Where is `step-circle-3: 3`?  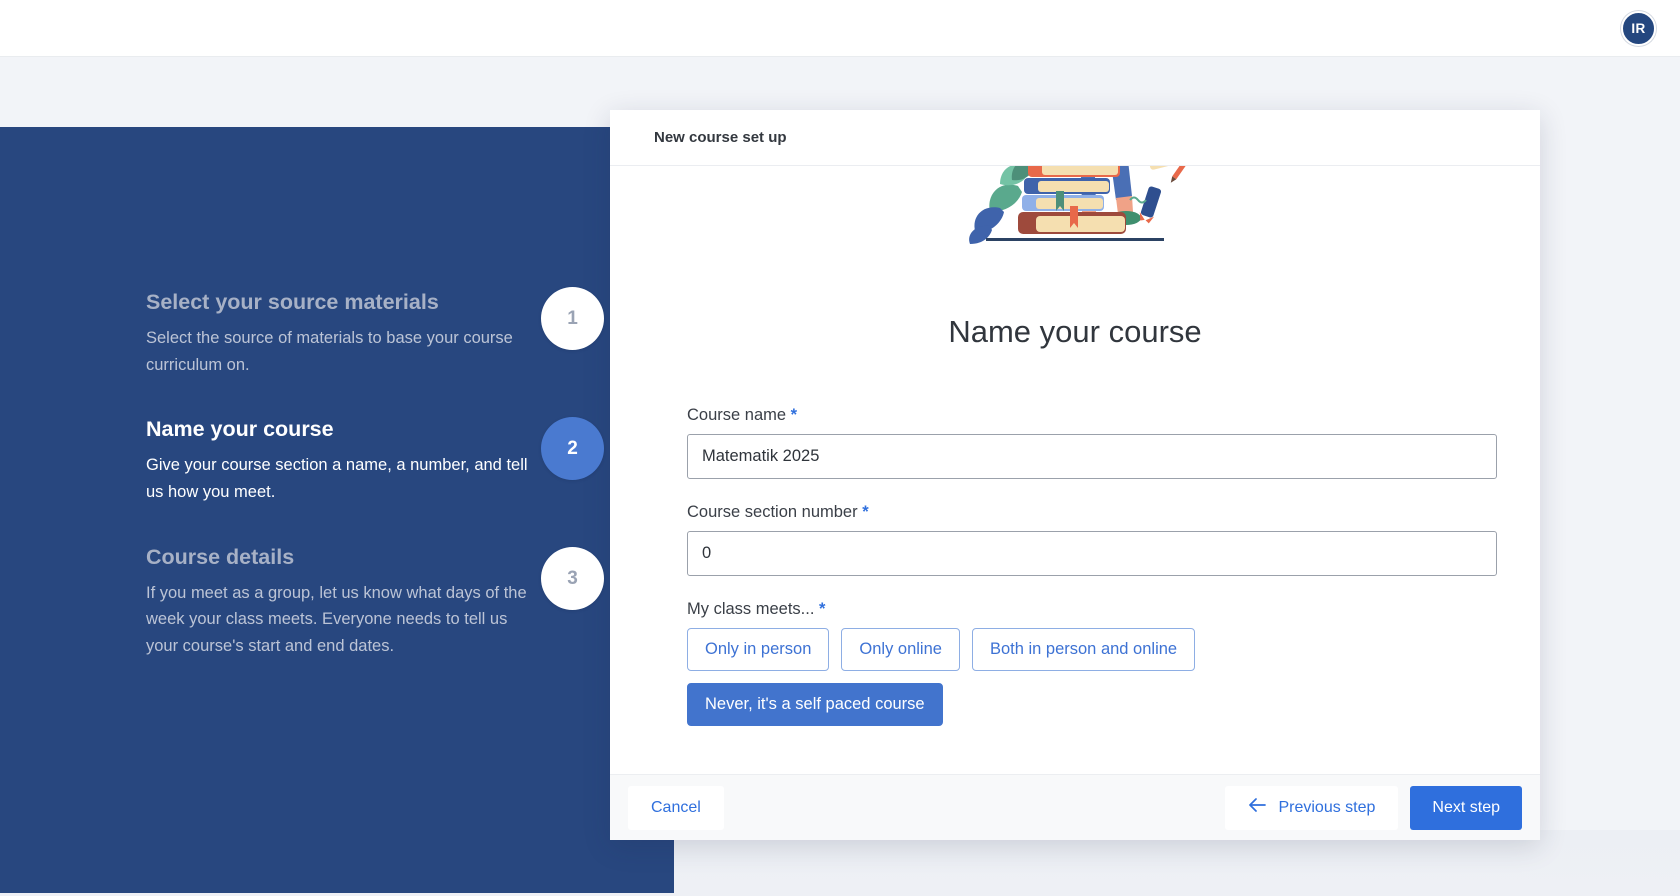 step-circle-3: 3 is located at coordinates (572, 578).